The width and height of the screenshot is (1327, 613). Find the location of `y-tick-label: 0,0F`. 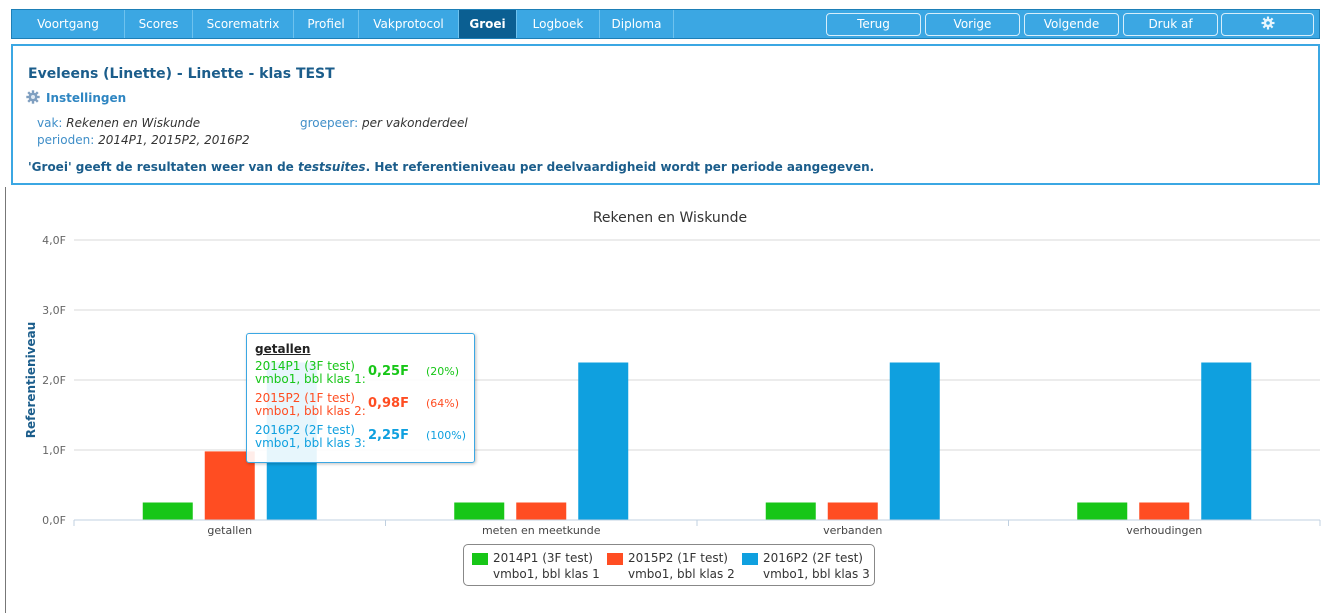

y-tick-label: 0,0F is located at coordinates (54, 520).